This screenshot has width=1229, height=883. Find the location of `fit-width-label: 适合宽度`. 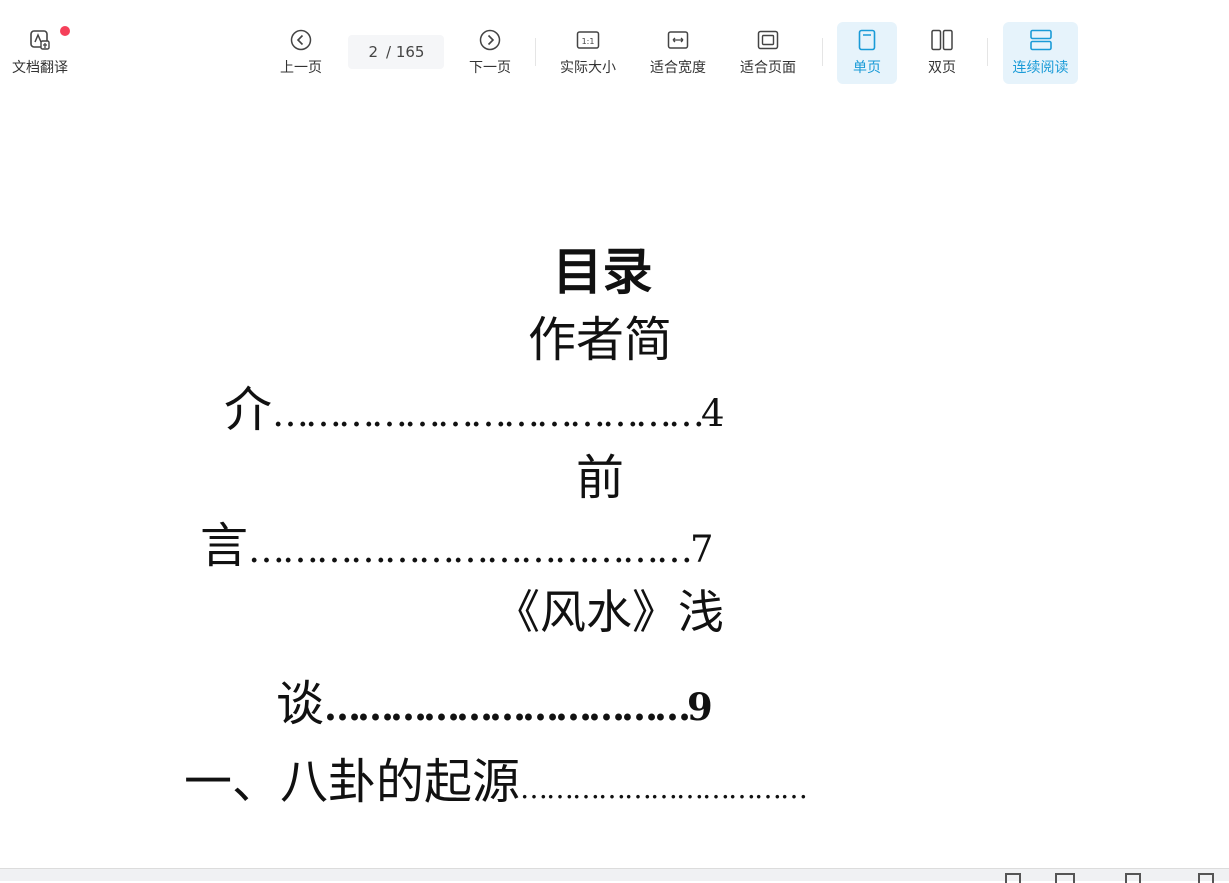

fit-width-label: 适合宽度 is located at coordinates (678, 68).